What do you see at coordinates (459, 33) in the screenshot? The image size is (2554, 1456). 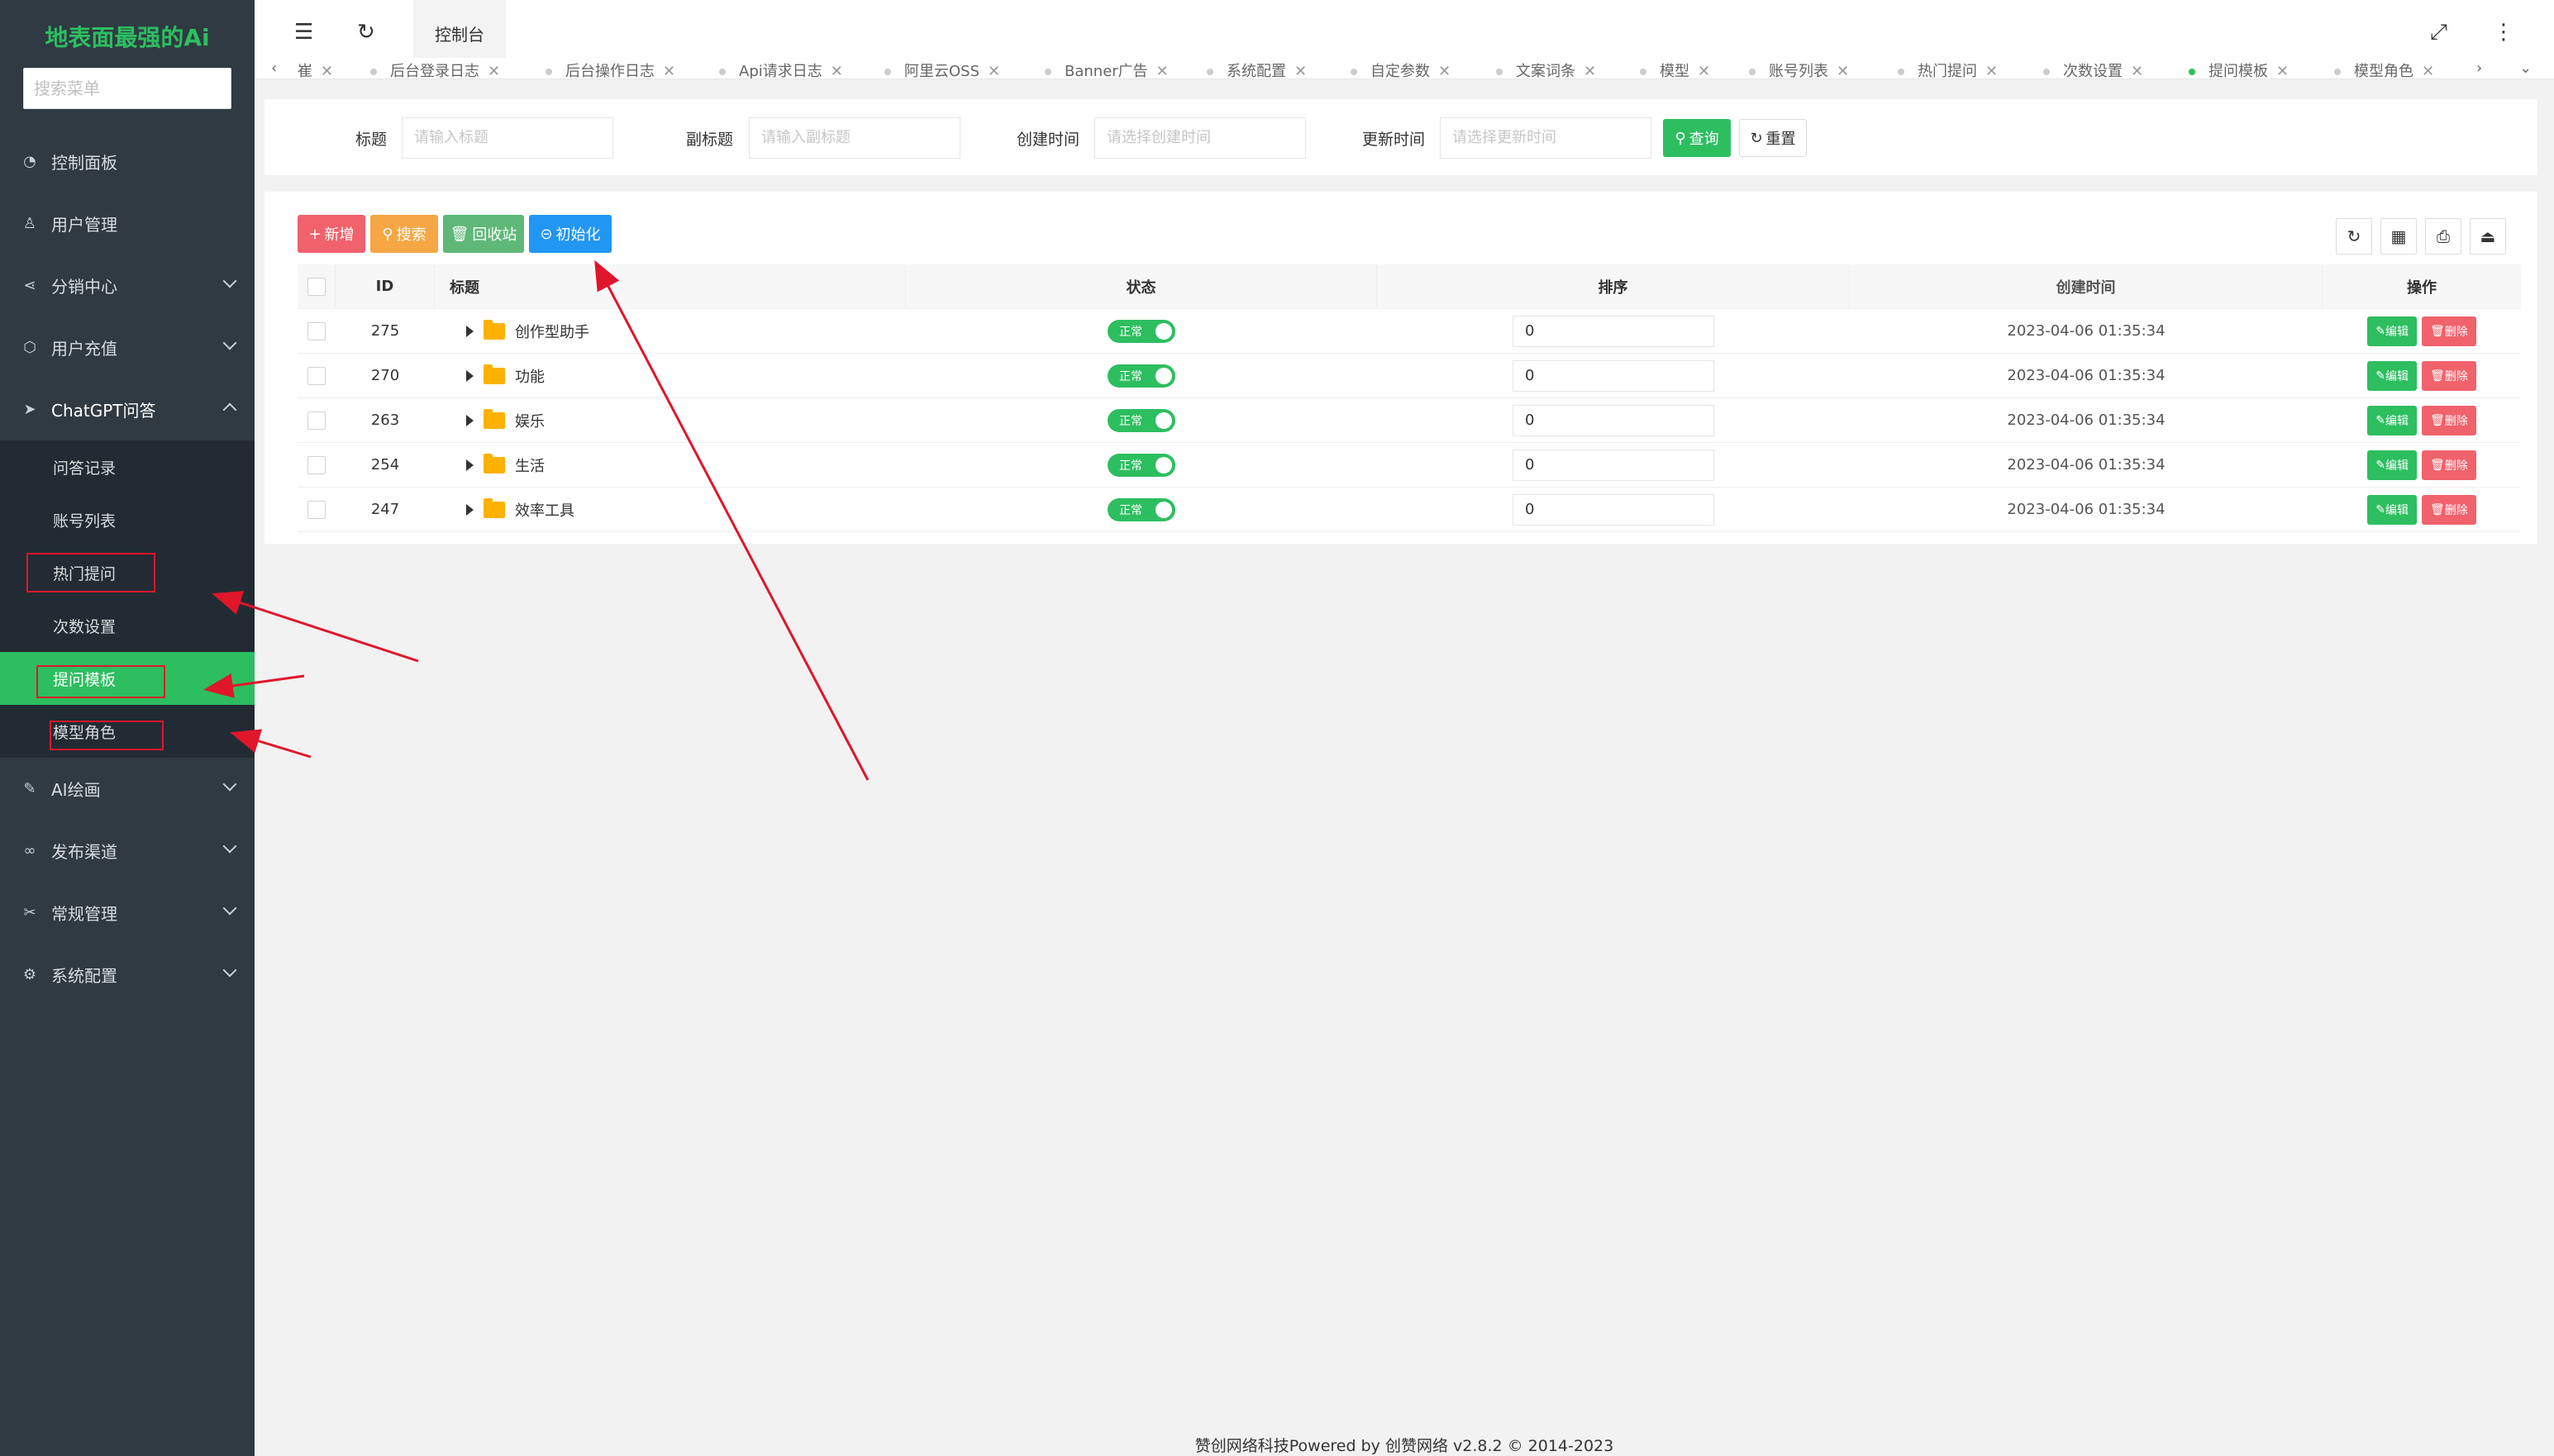 I see `tab-console: 控制台` at bounding box center [459, 33].